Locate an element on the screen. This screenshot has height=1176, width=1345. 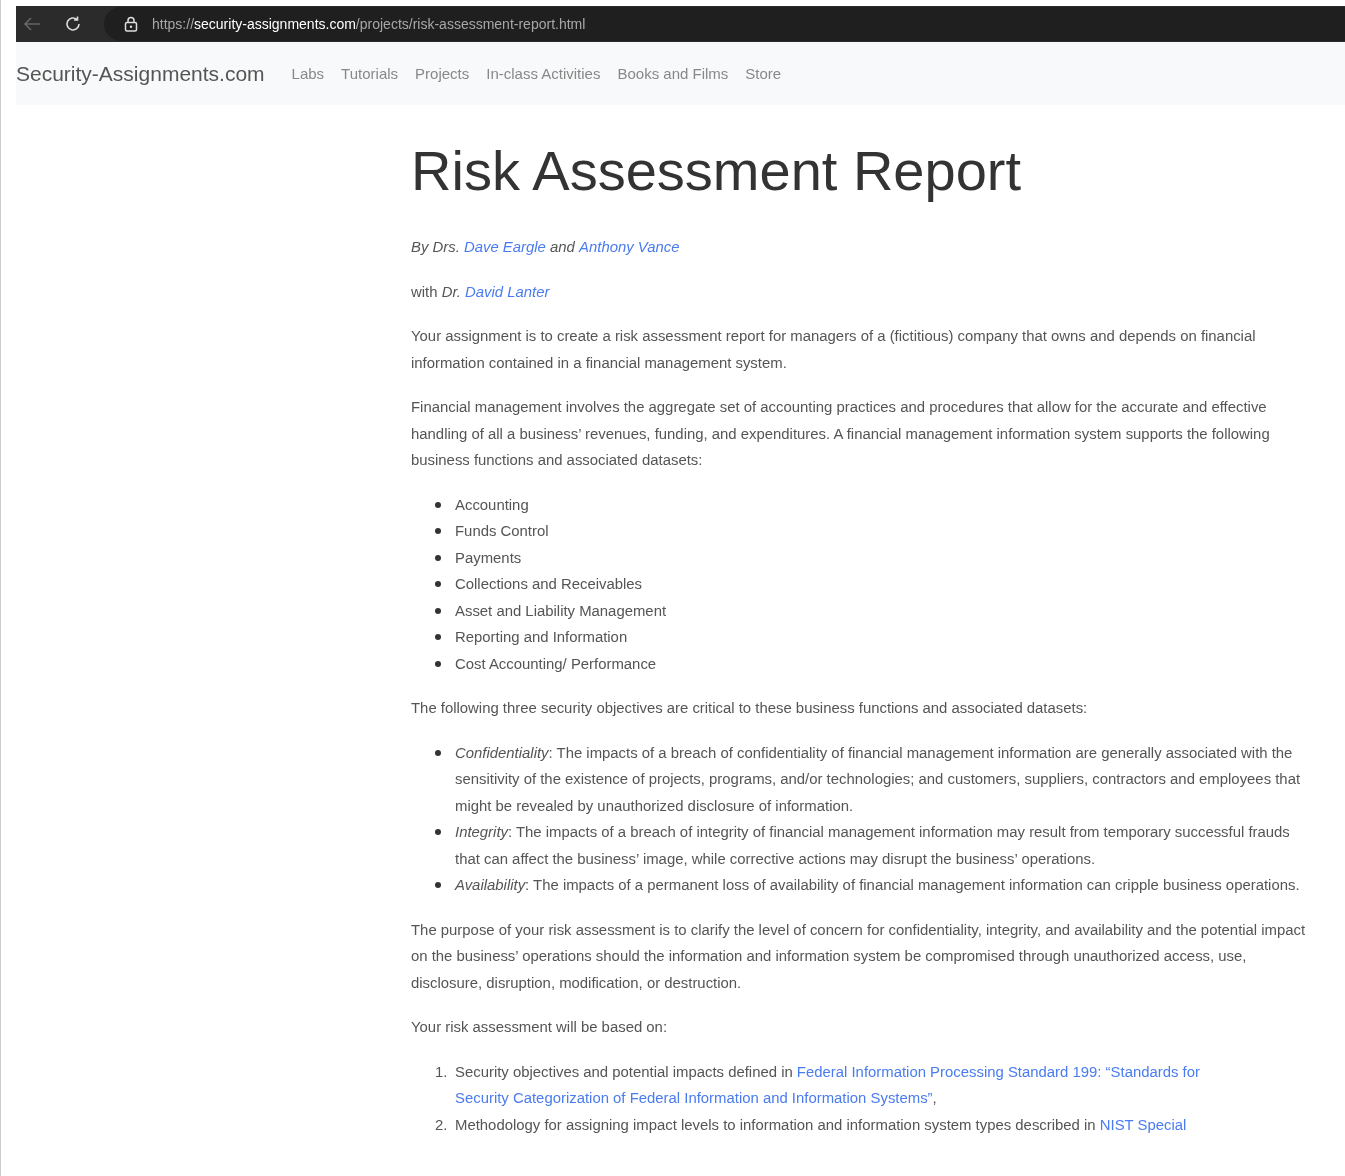
list-item-text: Security objectives and potential impacts defined in is located at coordinates (624, 1071).